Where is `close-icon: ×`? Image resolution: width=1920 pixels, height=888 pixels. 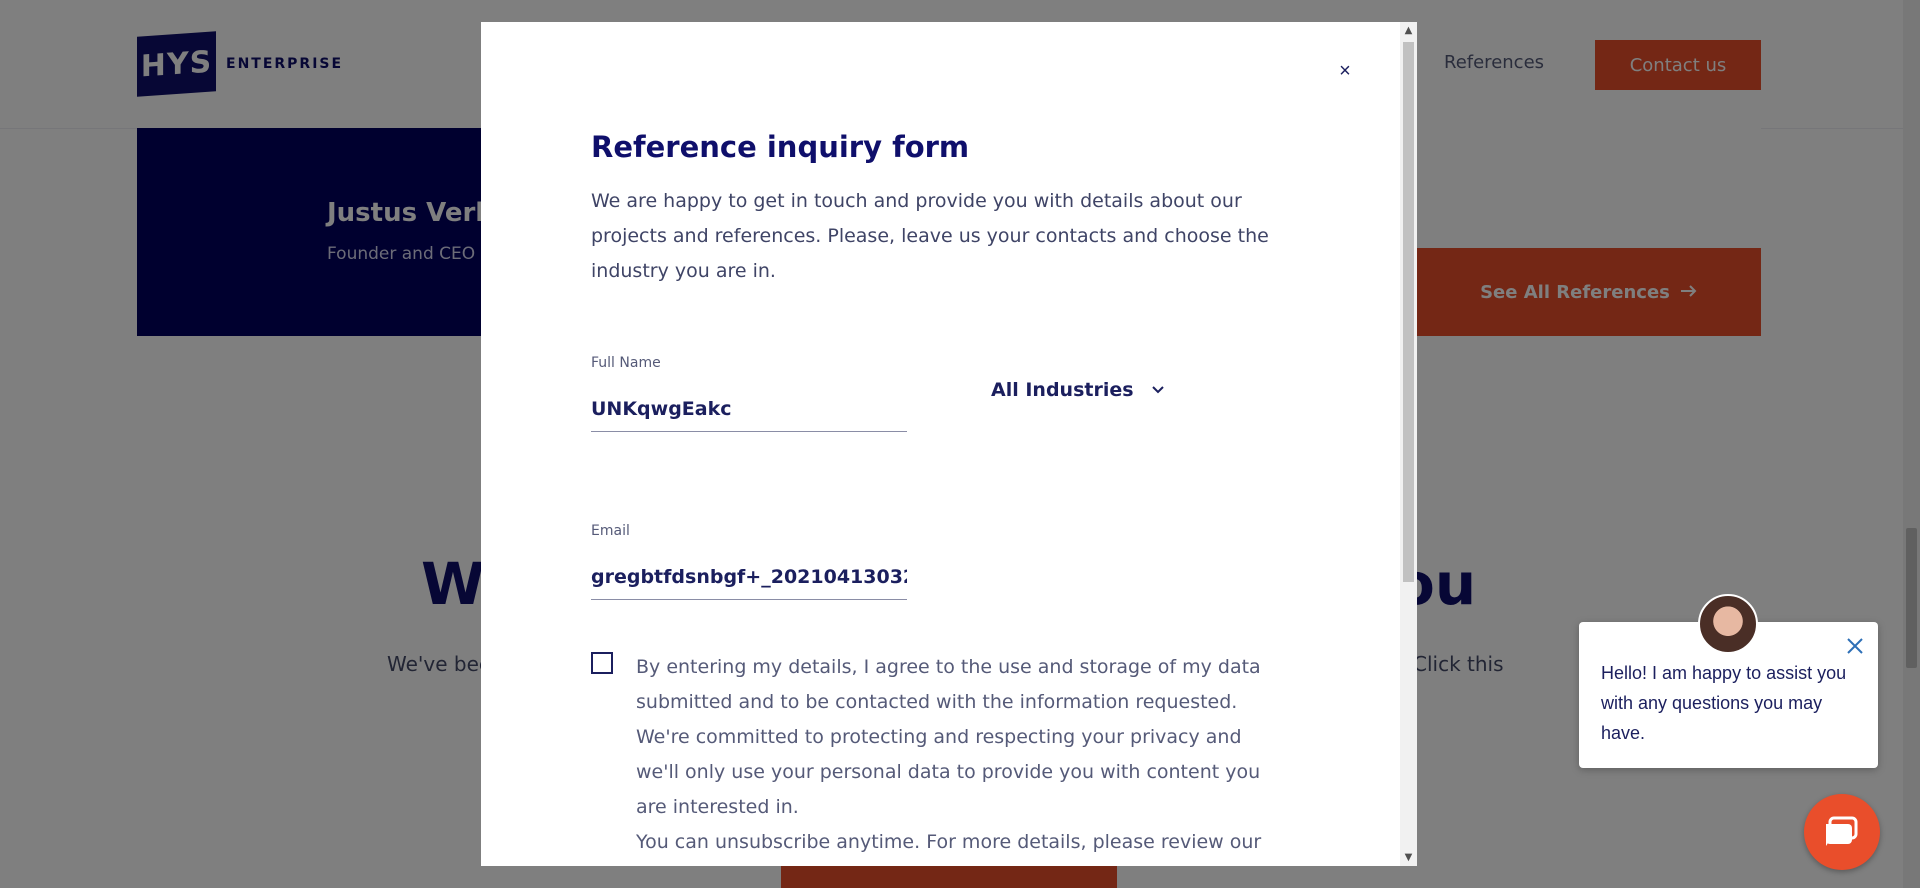
close-icon: × is located at coordinates (1345, 70).